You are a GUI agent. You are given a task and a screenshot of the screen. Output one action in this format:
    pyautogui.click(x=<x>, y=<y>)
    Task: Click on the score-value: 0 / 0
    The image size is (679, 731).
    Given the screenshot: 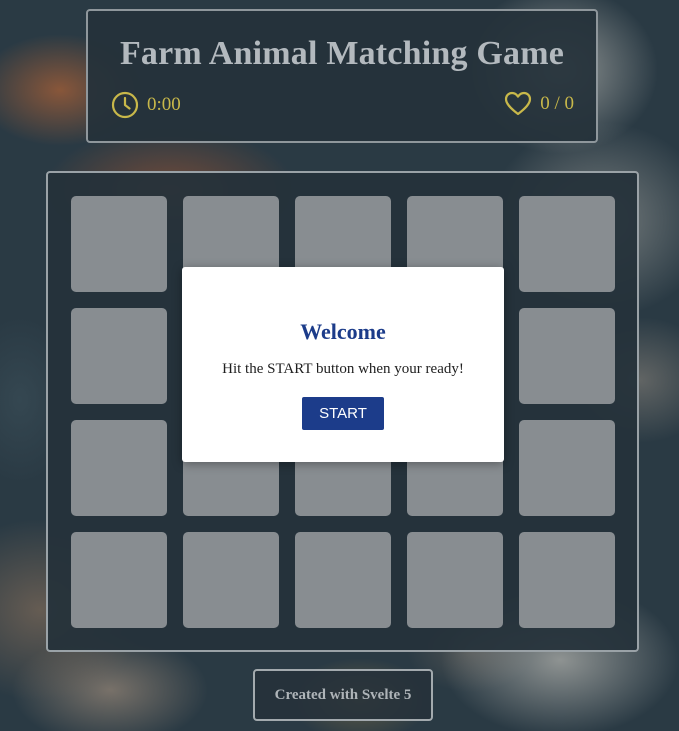 What is the action you would take?
    pyautogui.click(x=557, y=103)
    